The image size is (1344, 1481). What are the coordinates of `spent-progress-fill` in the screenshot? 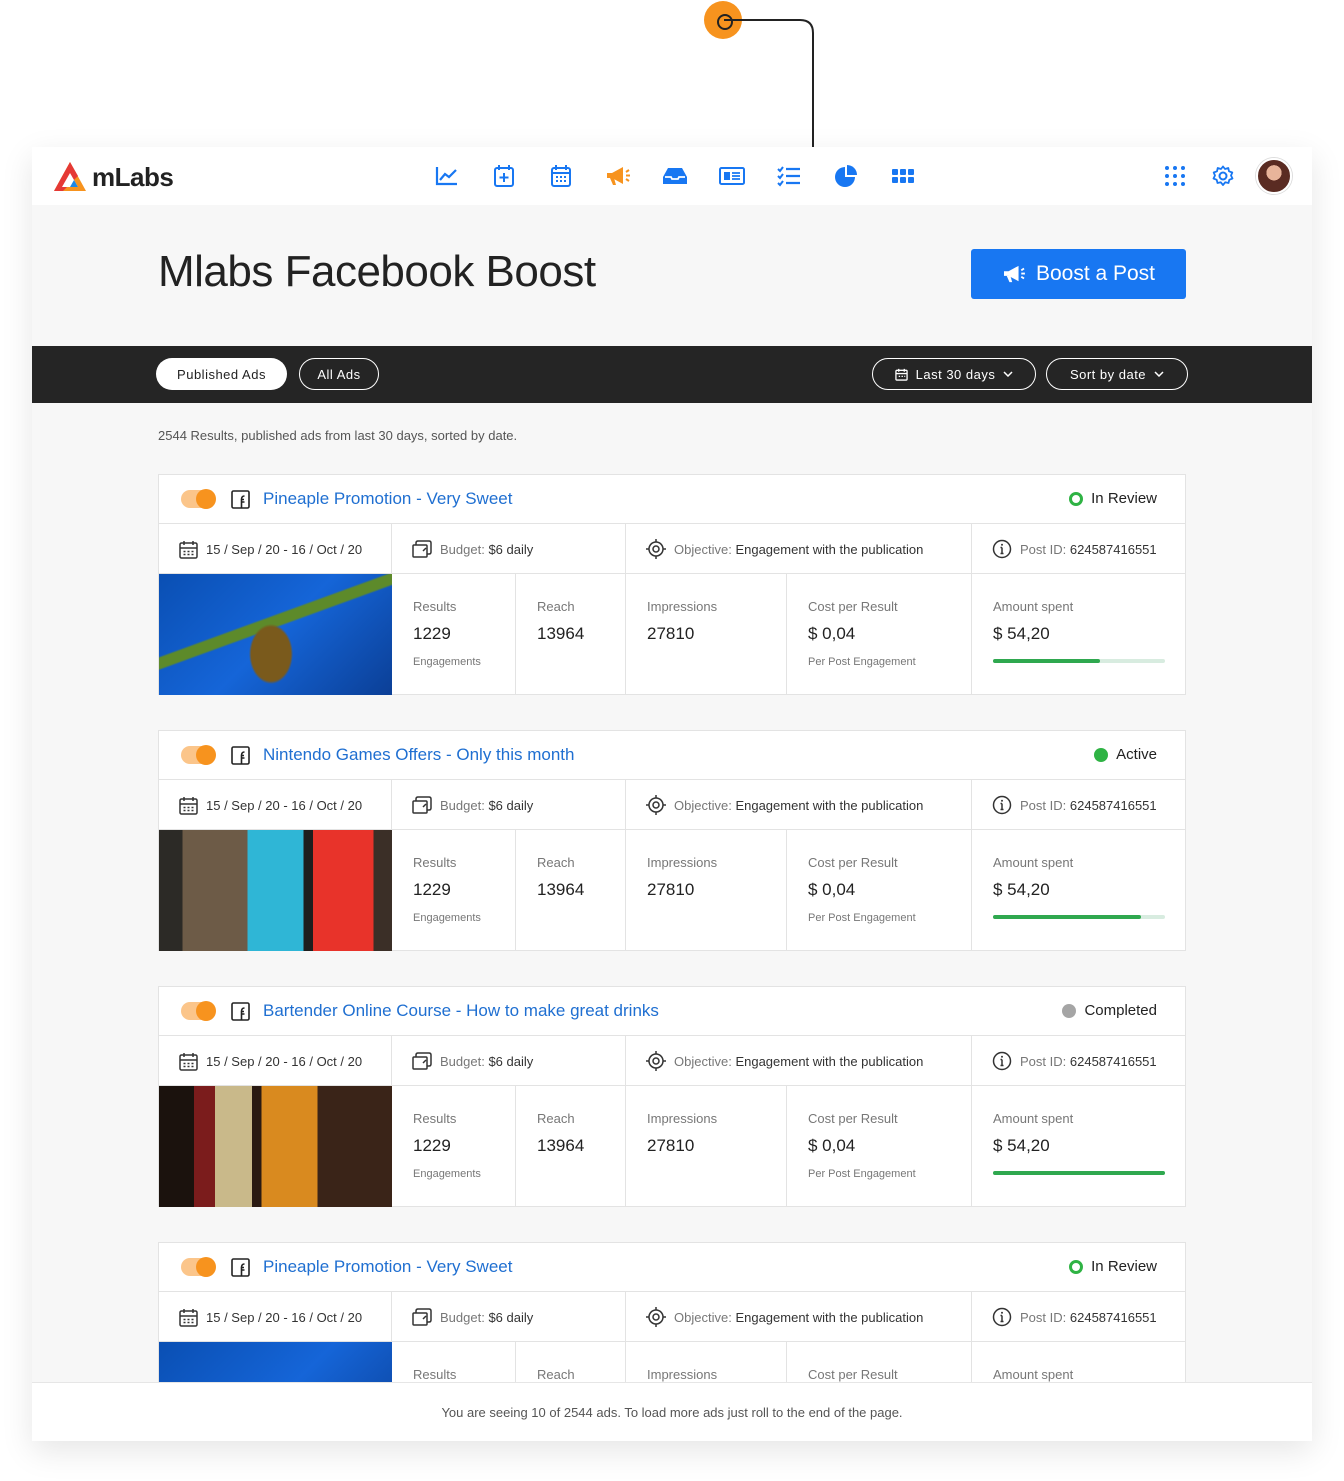 It's located at (1067, 917).